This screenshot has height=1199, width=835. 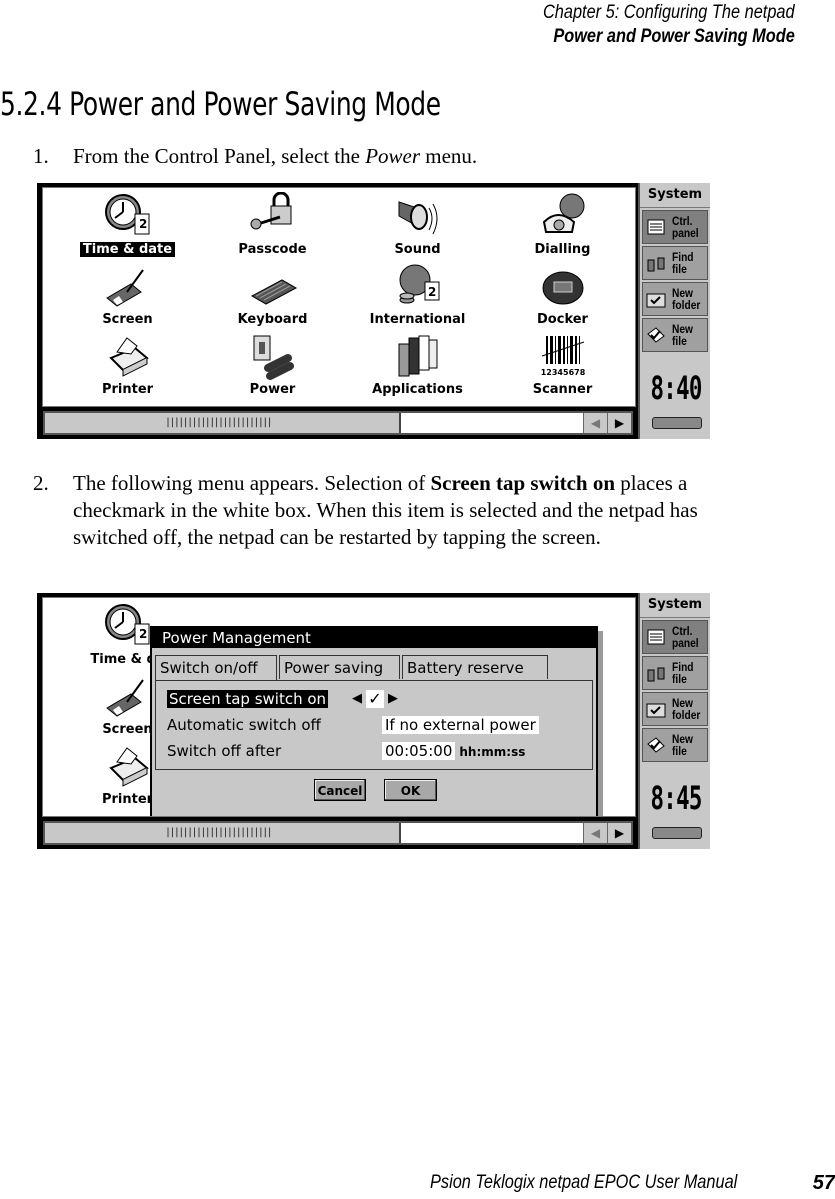 What do you see at coordinates (41, 483) in the screenshot?
I see `step-number: 2.` at bounding box center [41, 483].